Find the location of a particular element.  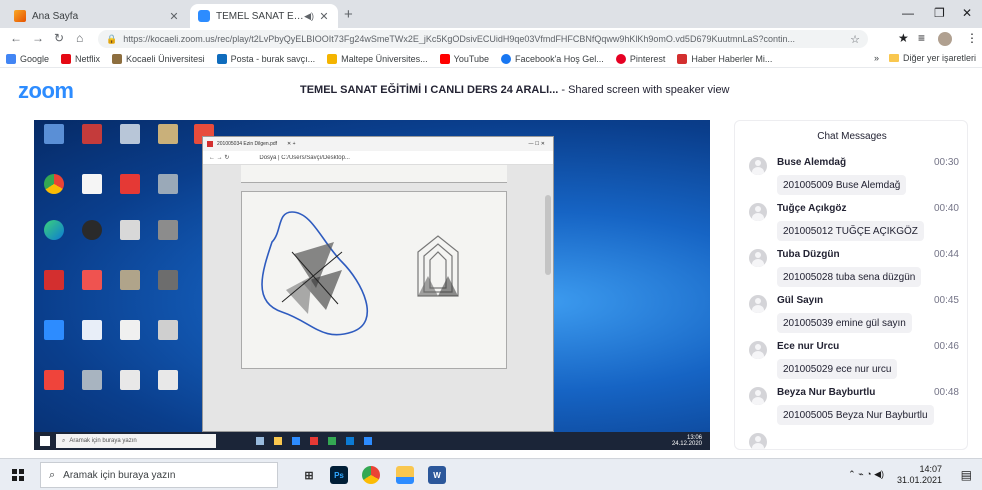

home-icon: ⌂ is located at coordinates (79, 38).